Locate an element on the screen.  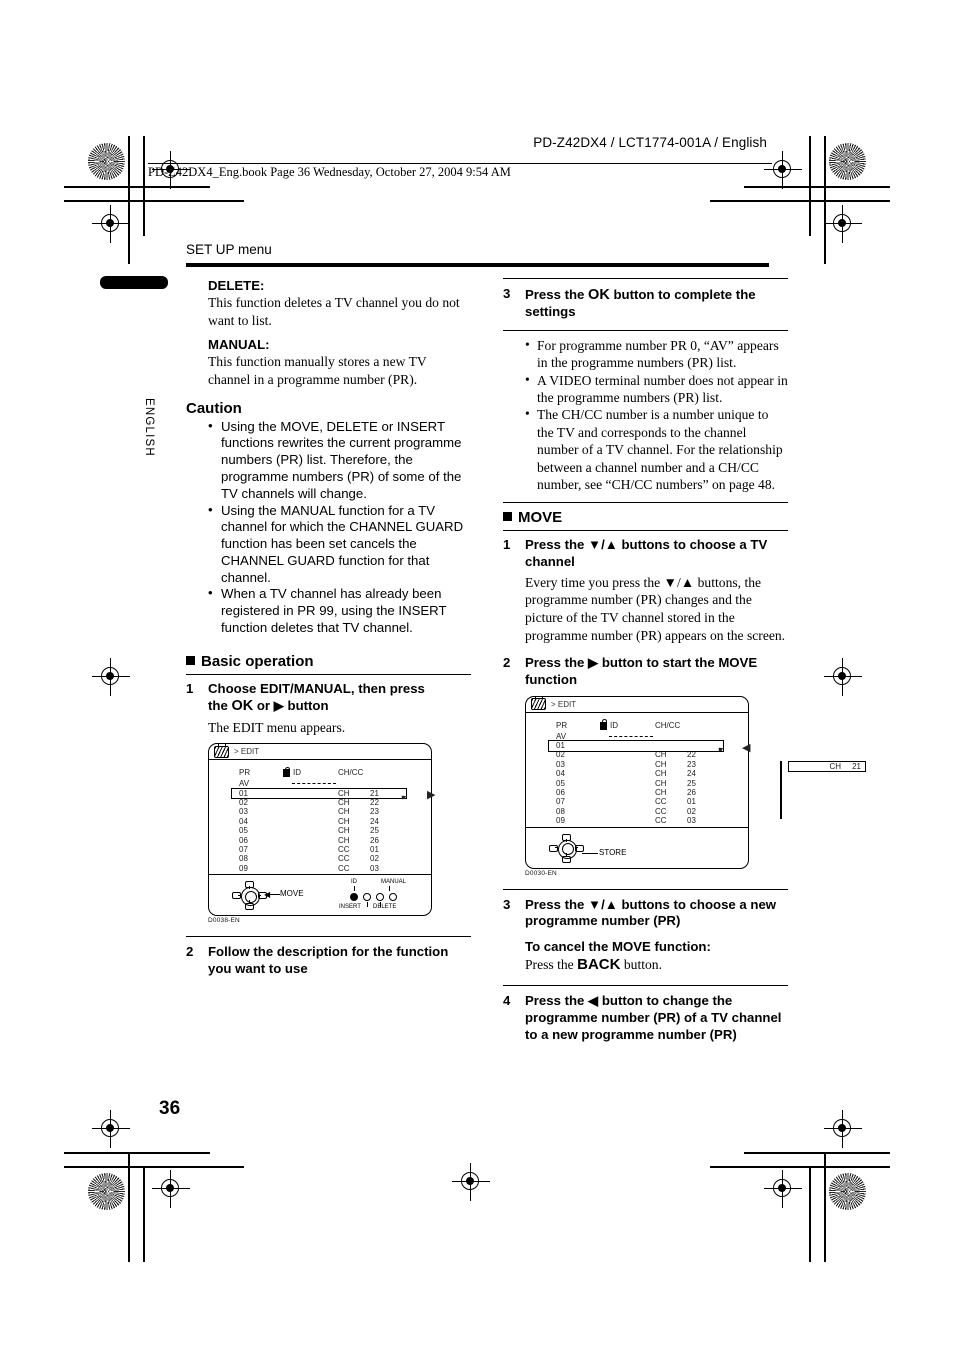
dot-button-id is located at coordinates (354, 897).